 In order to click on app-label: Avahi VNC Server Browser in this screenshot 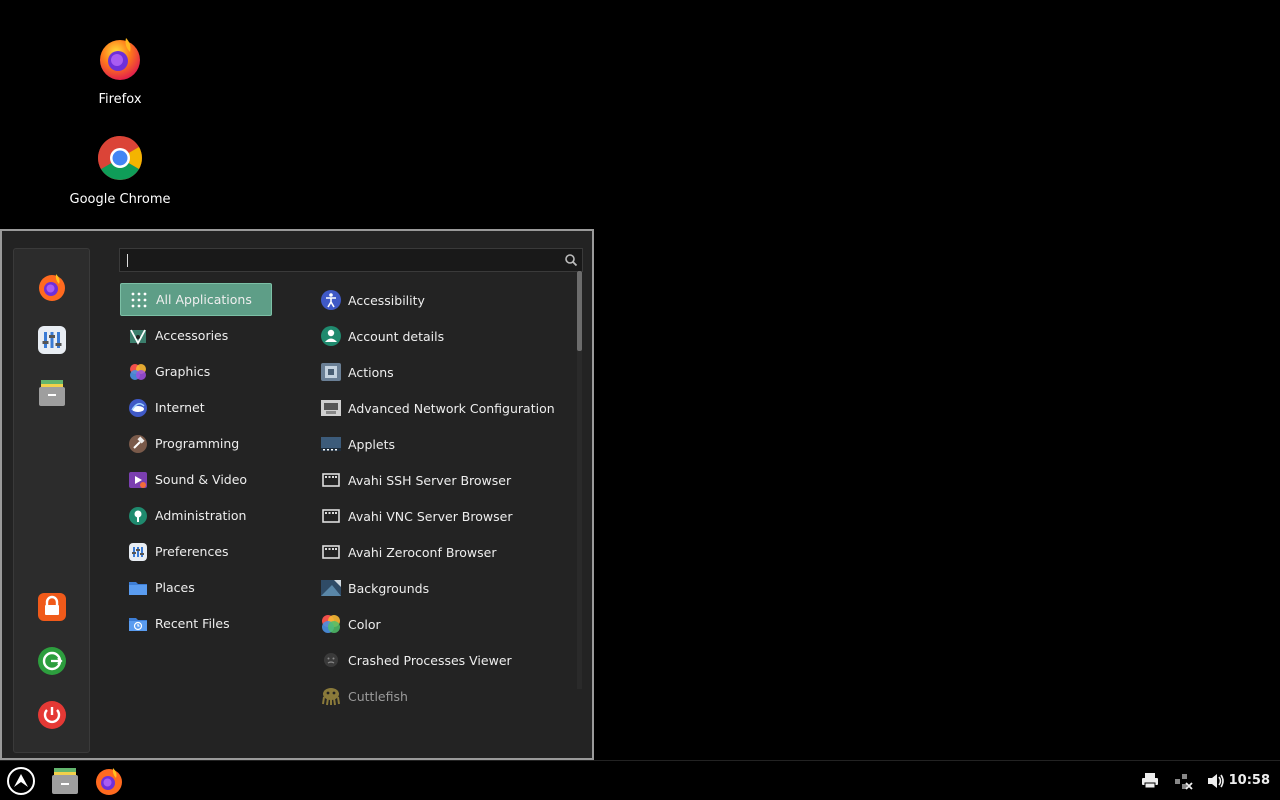, I will do `click(430, 516)`.